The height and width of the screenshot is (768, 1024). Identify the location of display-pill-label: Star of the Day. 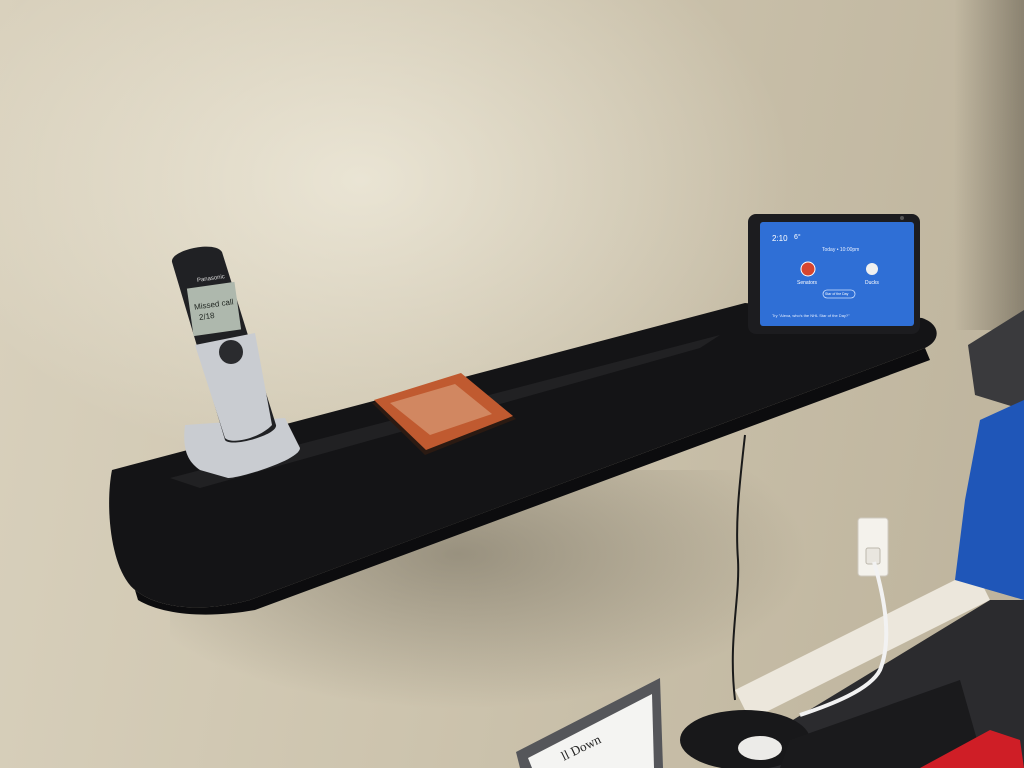
(837, 294).